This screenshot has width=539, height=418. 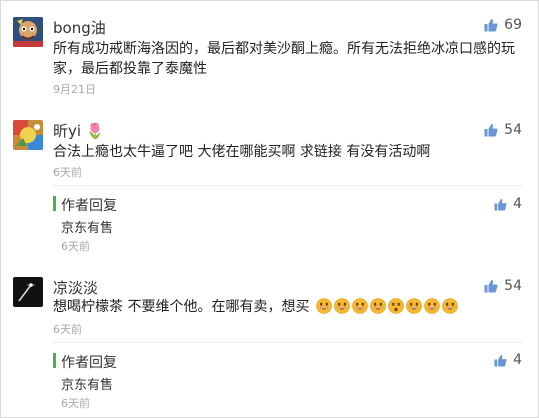 I want to click on like-button: 69, so click(x=503, y=25).